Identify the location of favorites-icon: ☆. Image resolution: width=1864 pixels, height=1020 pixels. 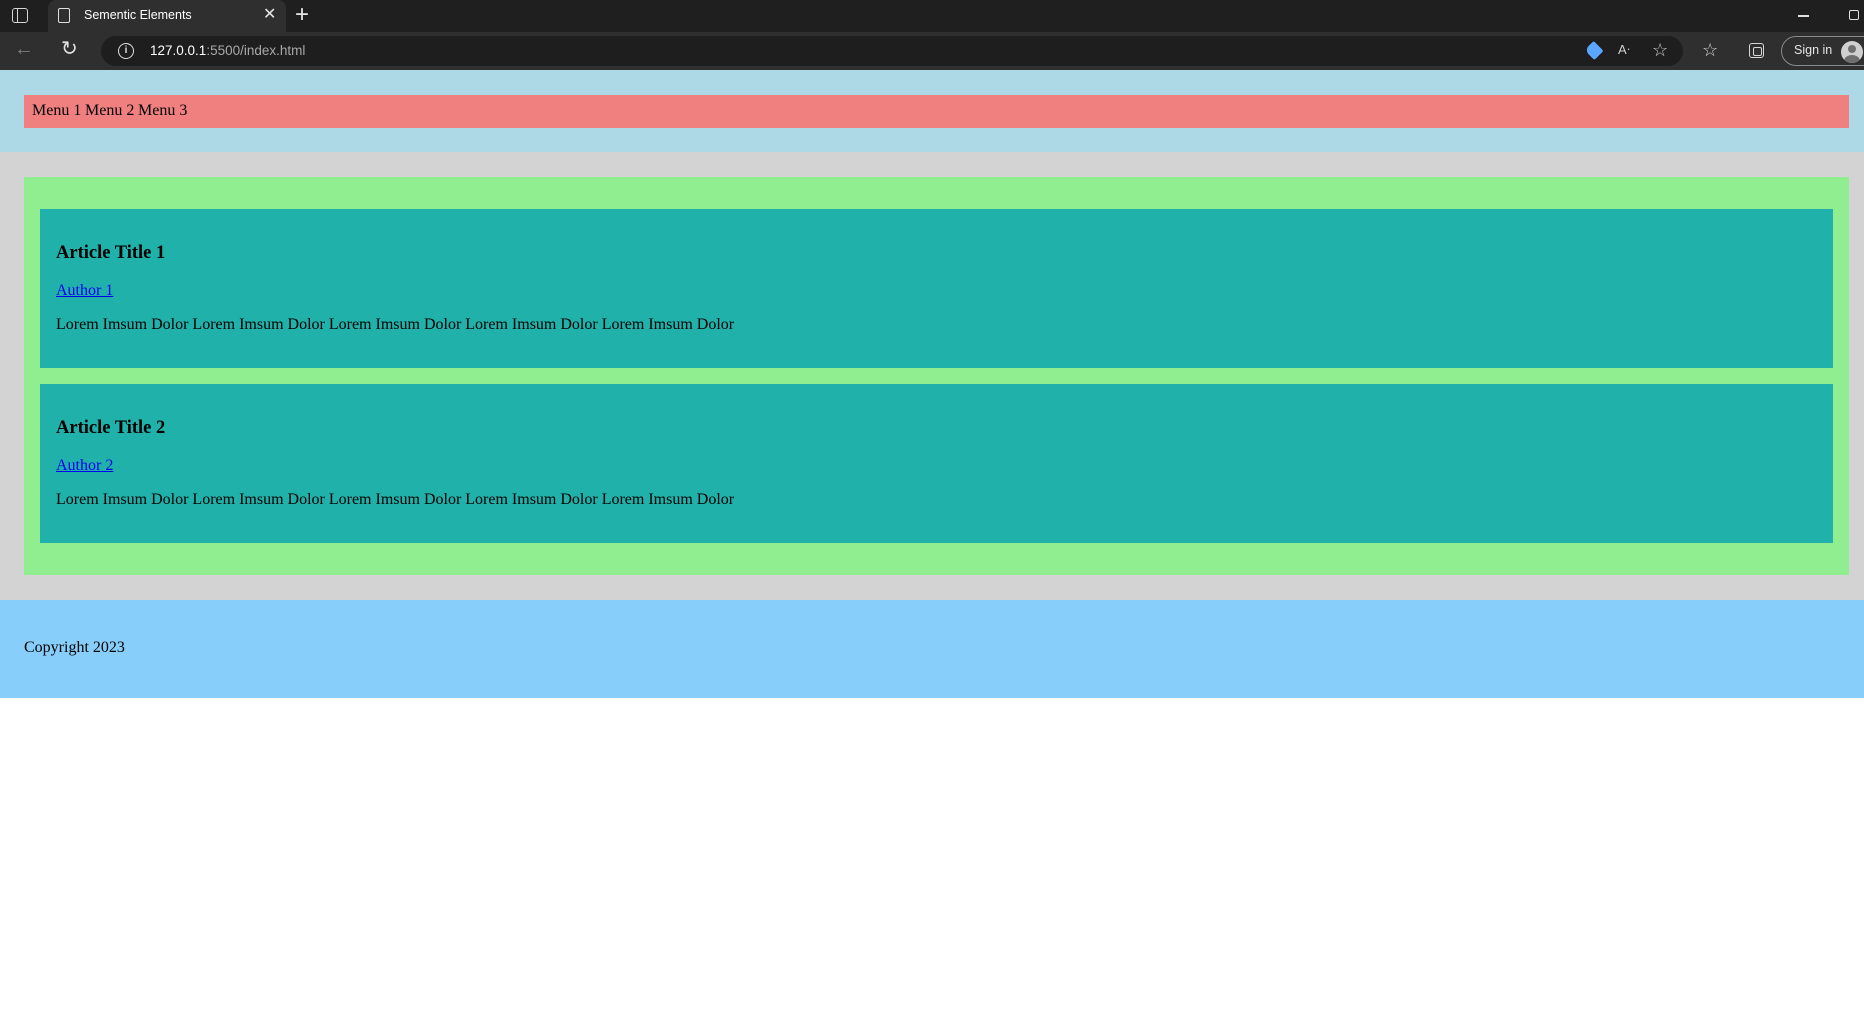
(1710, 50).